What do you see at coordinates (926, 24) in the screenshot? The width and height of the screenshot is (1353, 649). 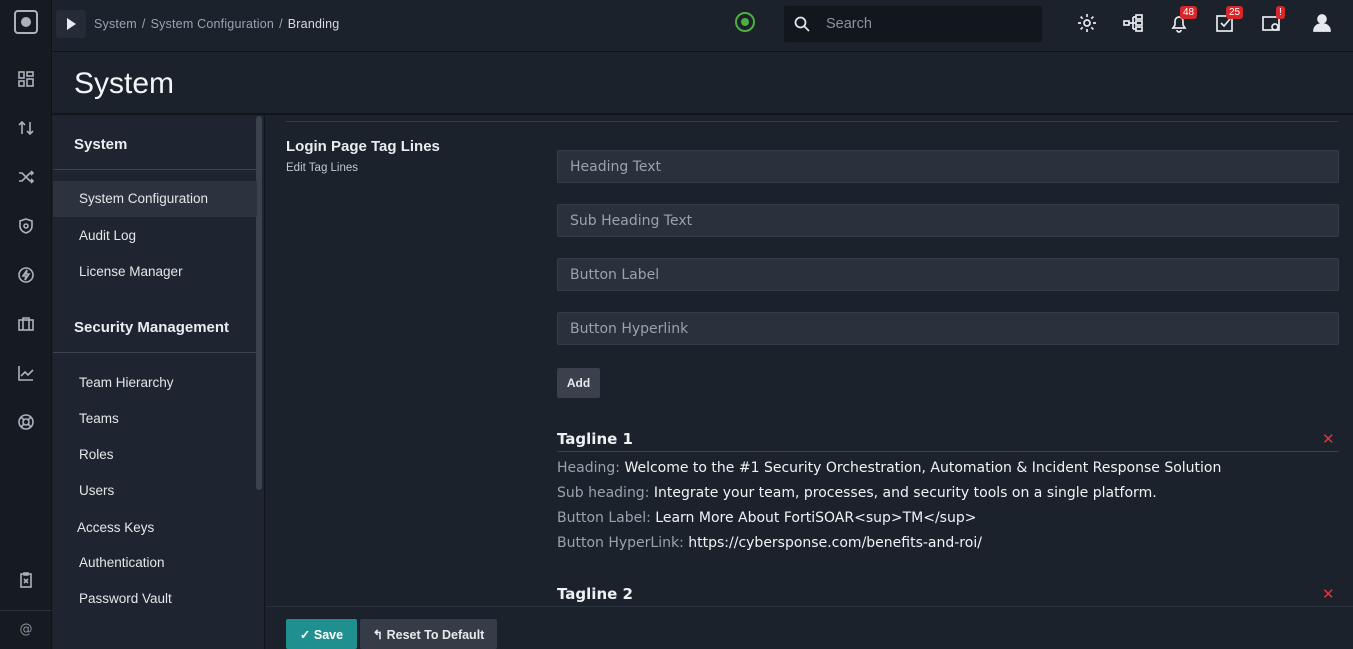 I see `search-input` at bounding box center [926, 24].